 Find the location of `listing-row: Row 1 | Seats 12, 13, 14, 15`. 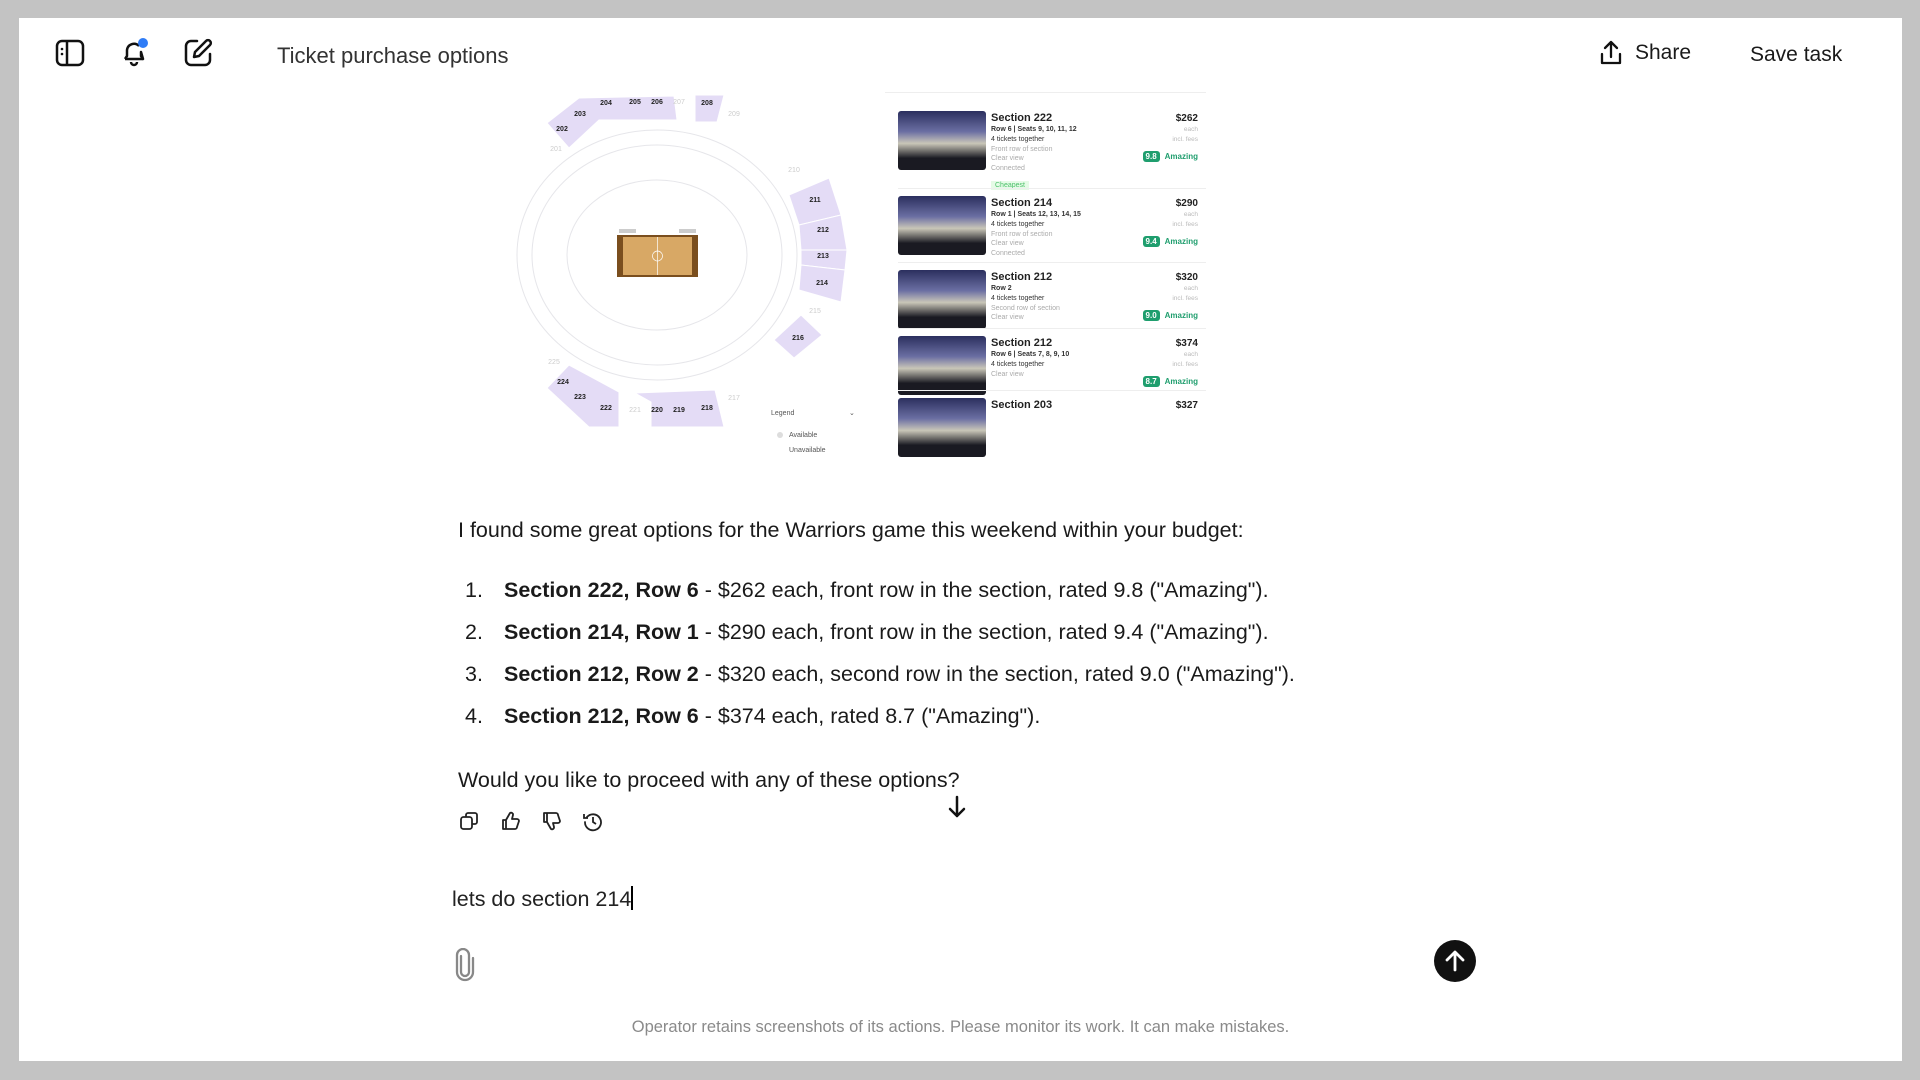

listing-row: Row 1 | Seats 12, 13, 14, 15 is located at coordinates (1036, 214).